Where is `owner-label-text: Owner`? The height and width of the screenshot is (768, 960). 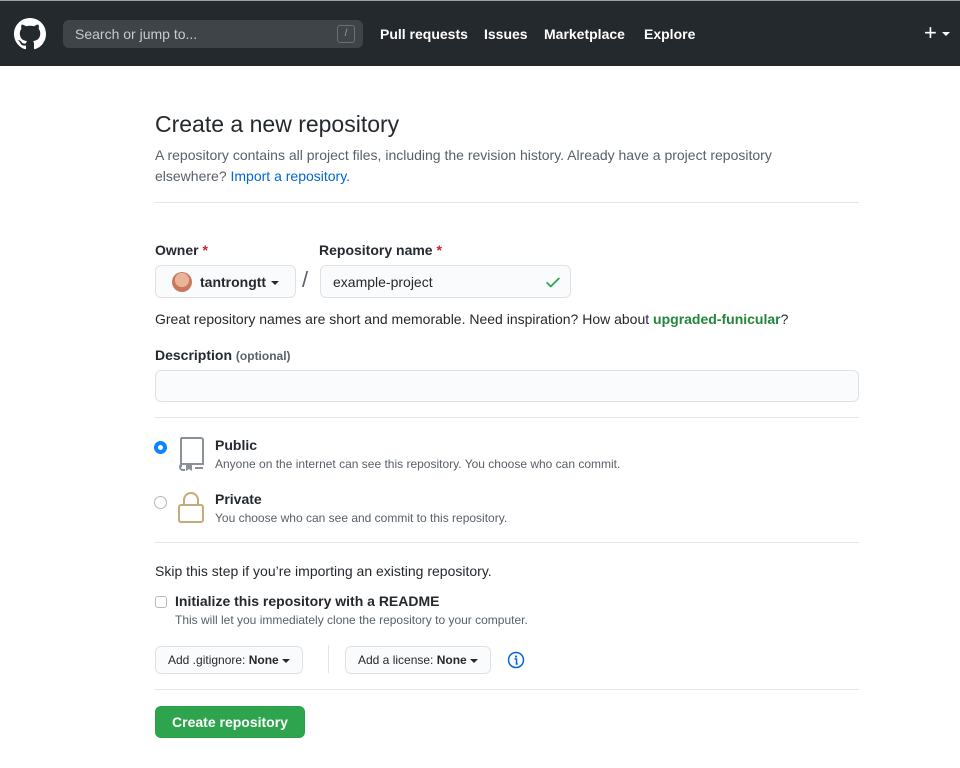
owner-label-text: Owner is located at coordinates (177, 250).